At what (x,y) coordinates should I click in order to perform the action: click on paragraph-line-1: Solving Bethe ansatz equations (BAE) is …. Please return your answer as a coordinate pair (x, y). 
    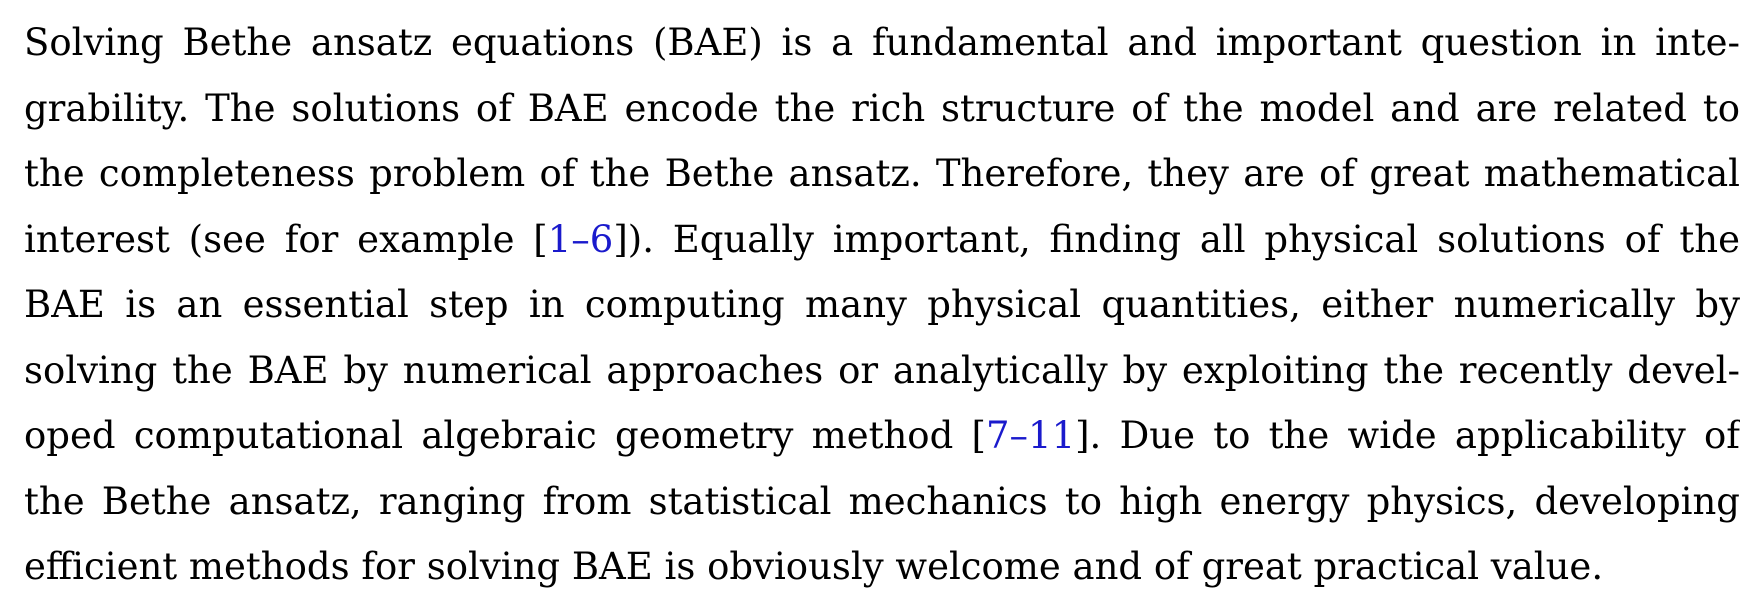
    Looking at the image, I should click on (882, 42).